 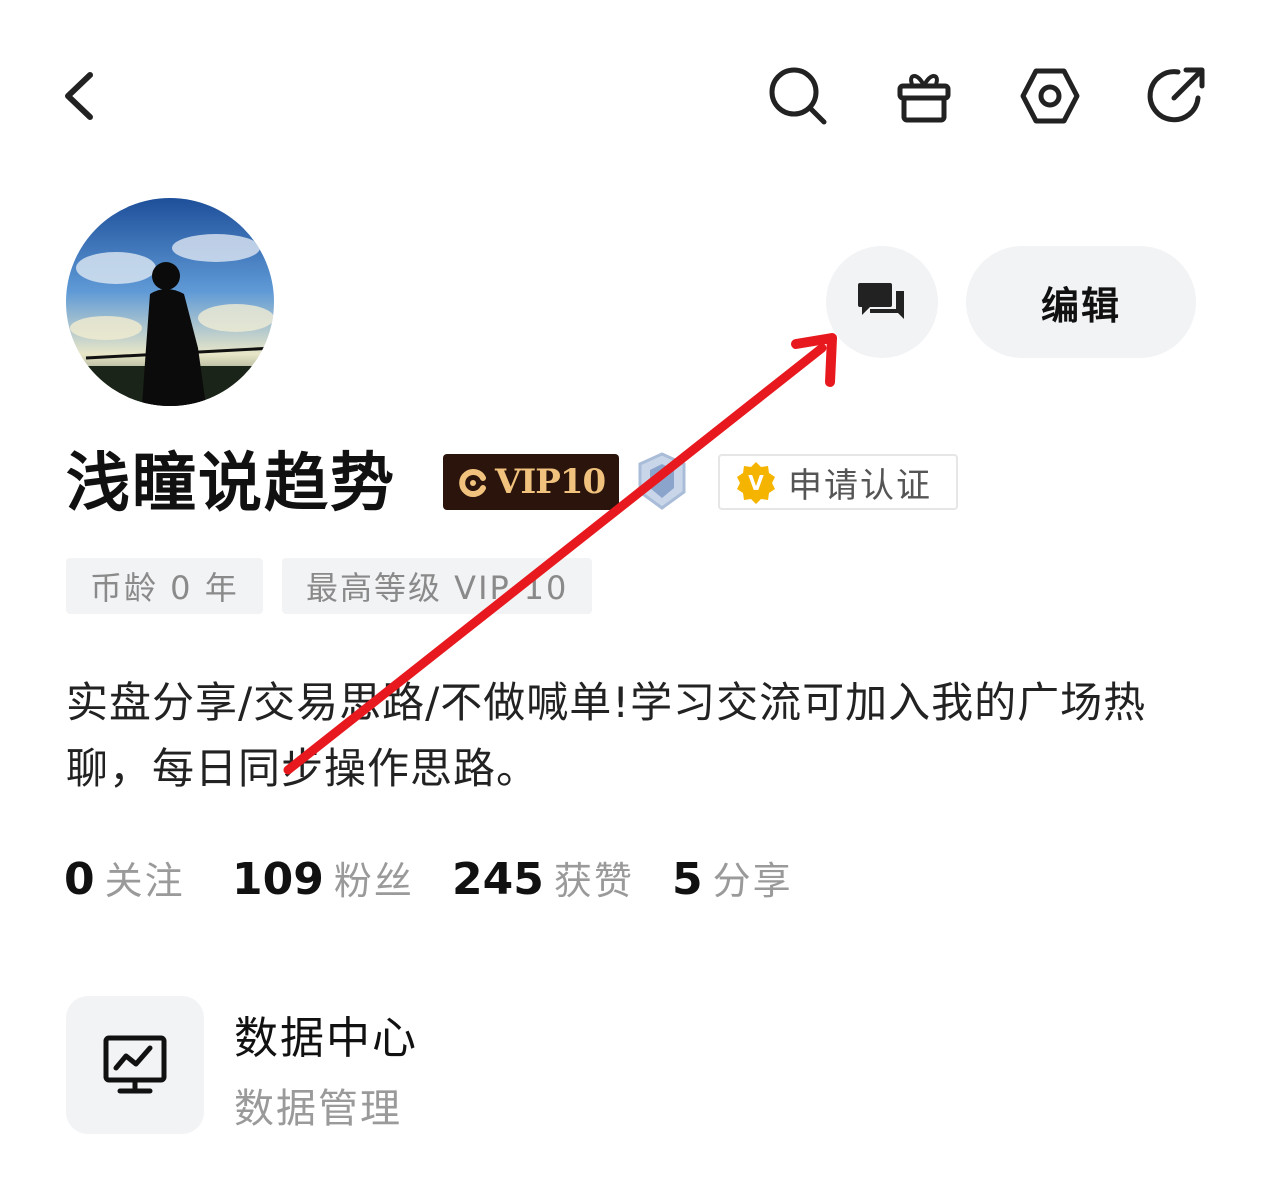 What do you see at coordinates (593, 881) in the screenshot?
I see `stat-label: 获赞` at bounding box center [593, 881].